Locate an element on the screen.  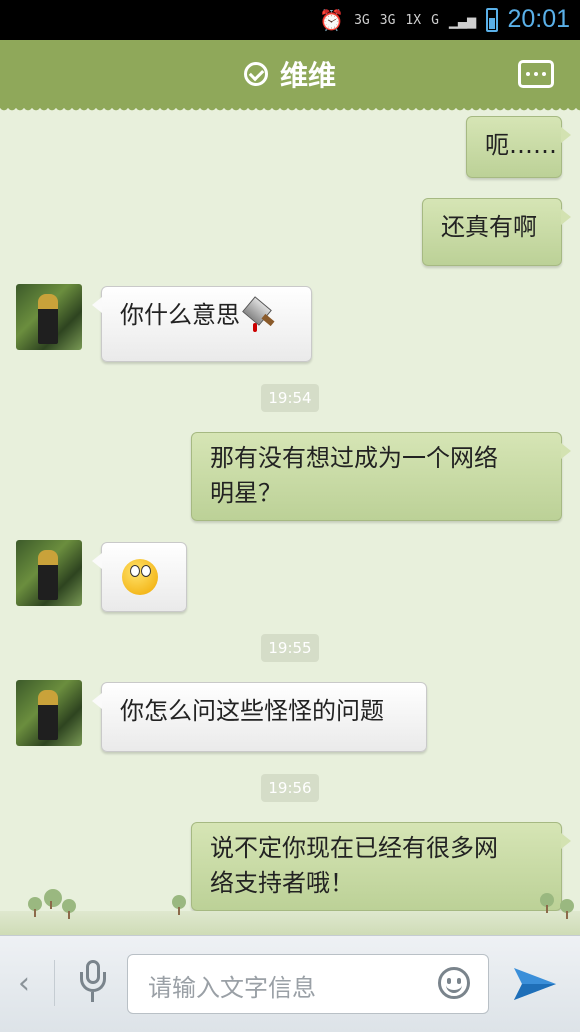
title-bar: 维维 is located at coordinates (290, 77).